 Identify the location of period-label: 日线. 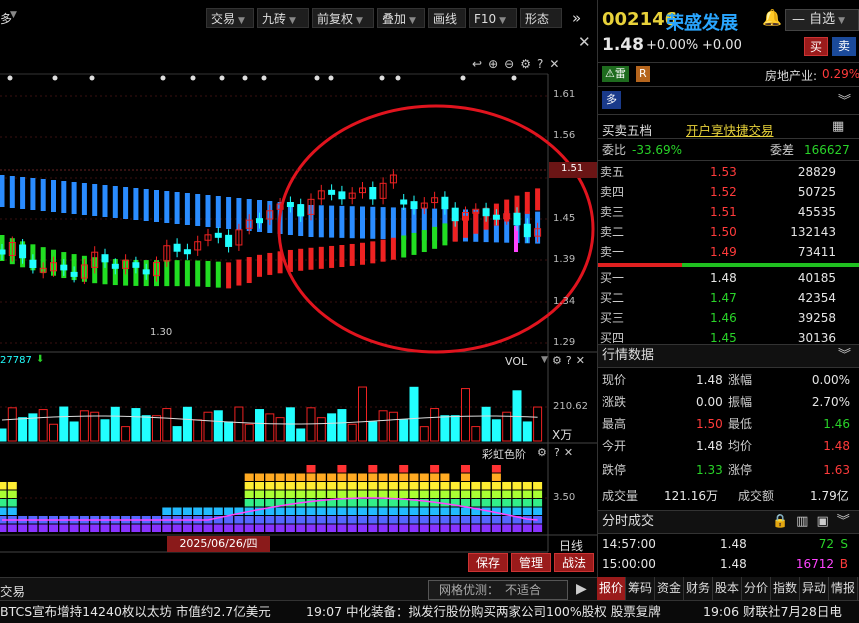
(571, 545).